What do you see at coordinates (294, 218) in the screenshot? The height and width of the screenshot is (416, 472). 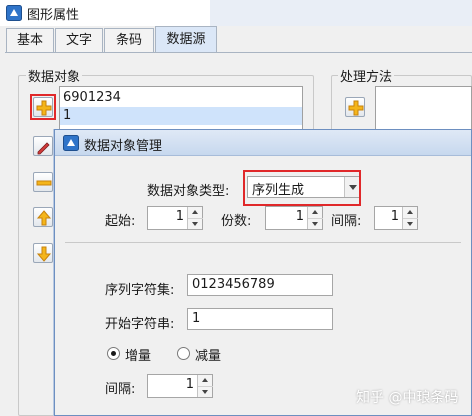 I see `copies-spinner: 1` at bounding box center [294, 218].